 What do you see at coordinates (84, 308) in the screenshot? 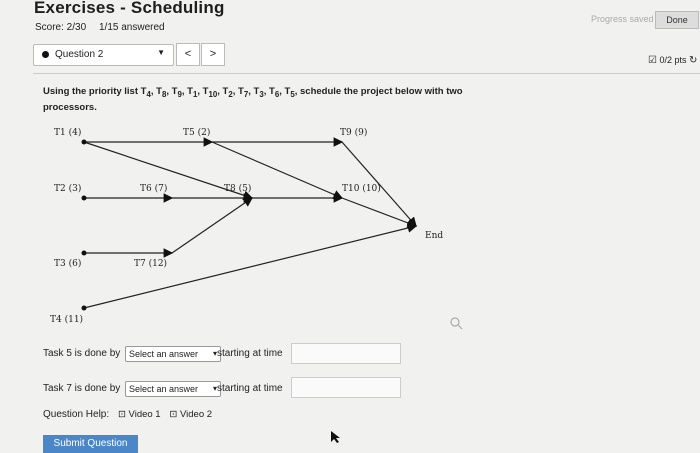
I see `node-t4` at bounding box center [84, 308].